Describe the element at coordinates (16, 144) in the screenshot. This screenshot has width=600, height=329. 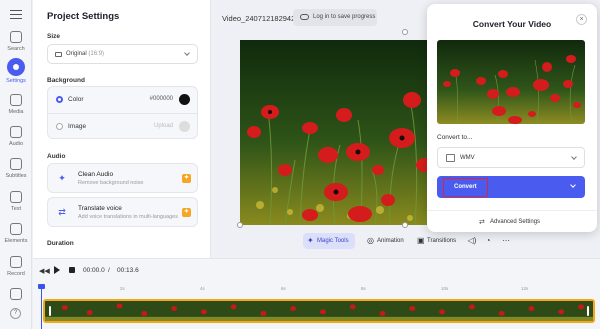
I see `rail-item-label: Audio` at that location.